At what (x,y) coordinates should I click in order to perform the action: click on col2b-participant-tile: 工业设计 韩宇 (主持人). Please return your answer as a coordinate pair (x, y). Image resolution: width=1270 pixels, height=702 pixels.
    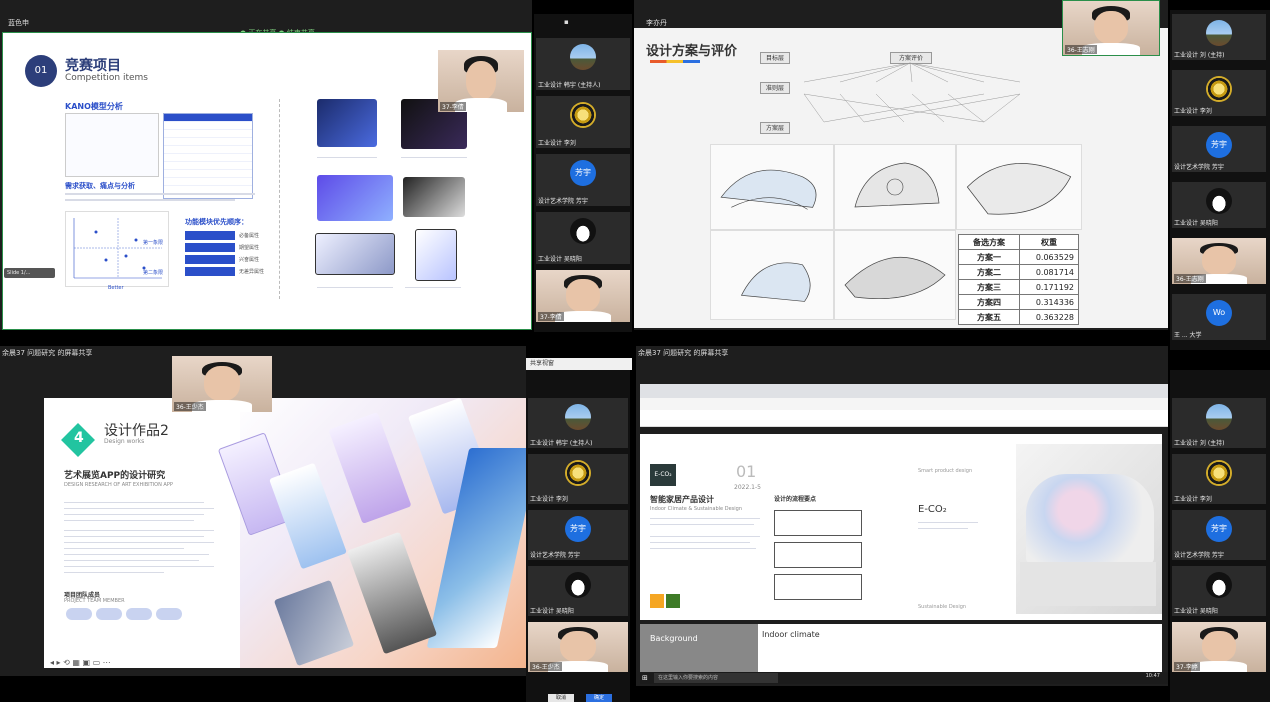
    Looking at the image, I should click on (578, 423).